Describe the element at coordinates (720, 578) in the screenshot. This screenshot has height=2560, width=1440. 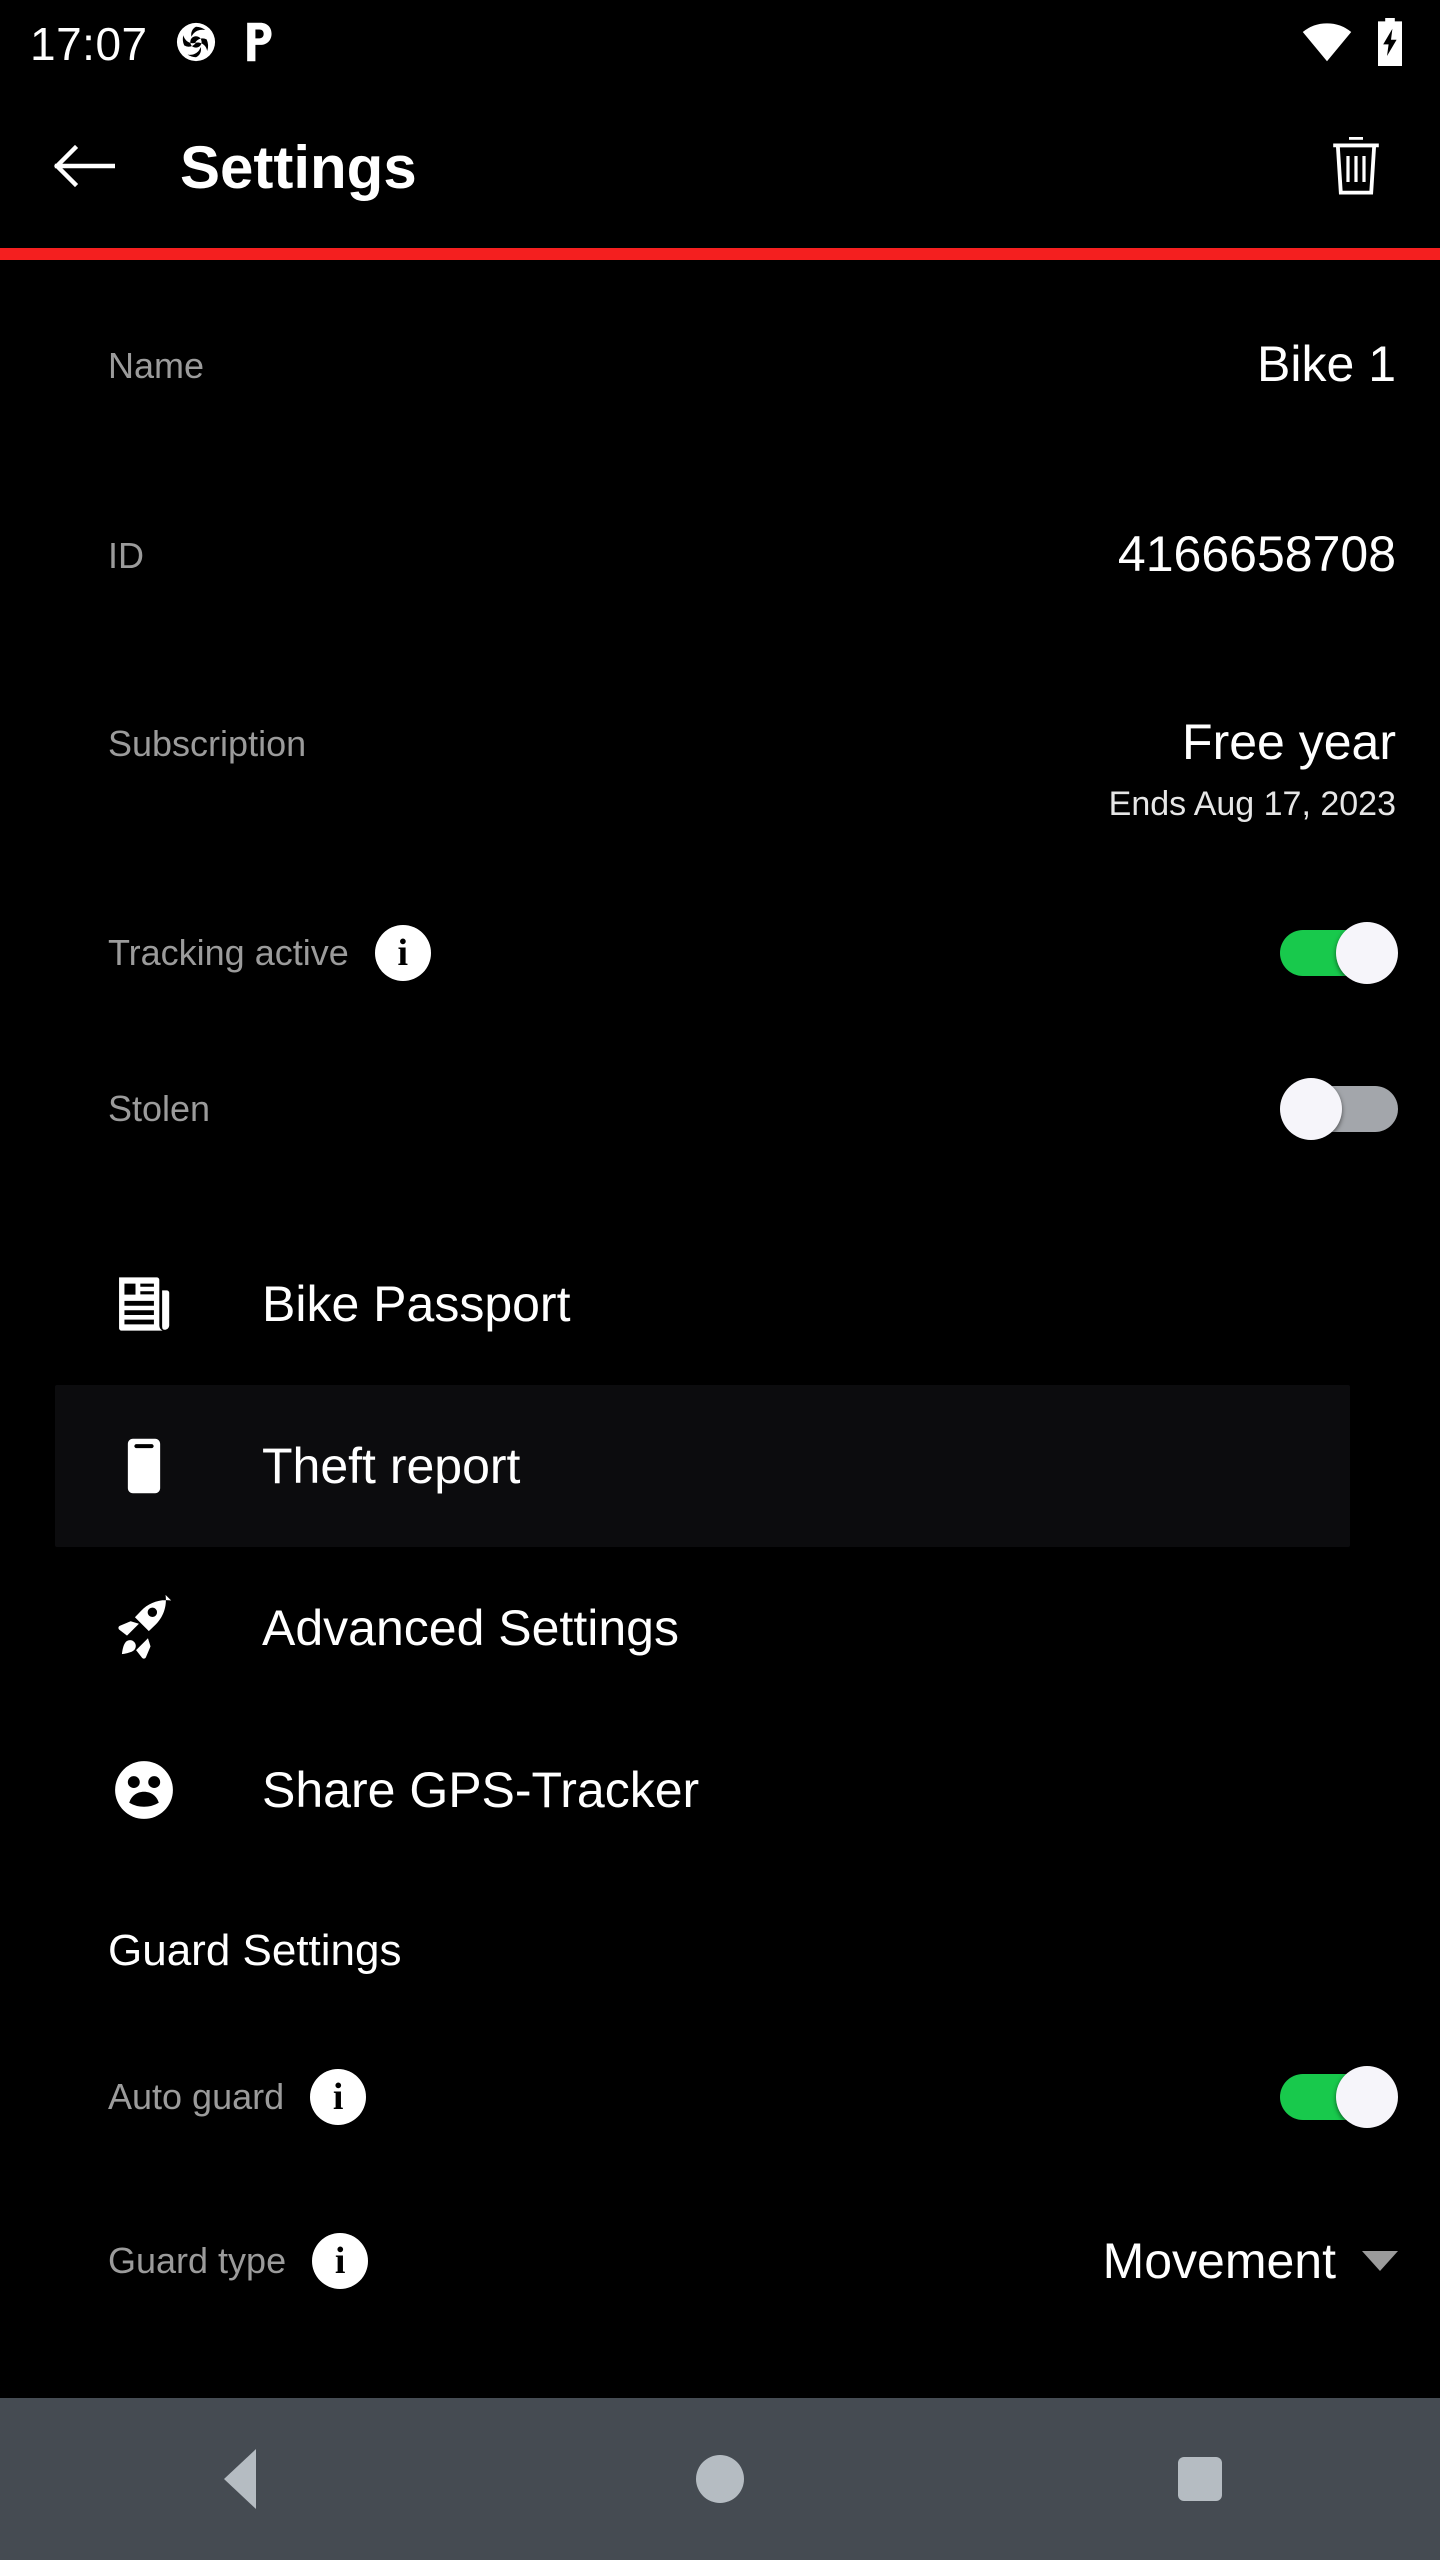
I see `detail-row-id: ID 4166658708` at that location.